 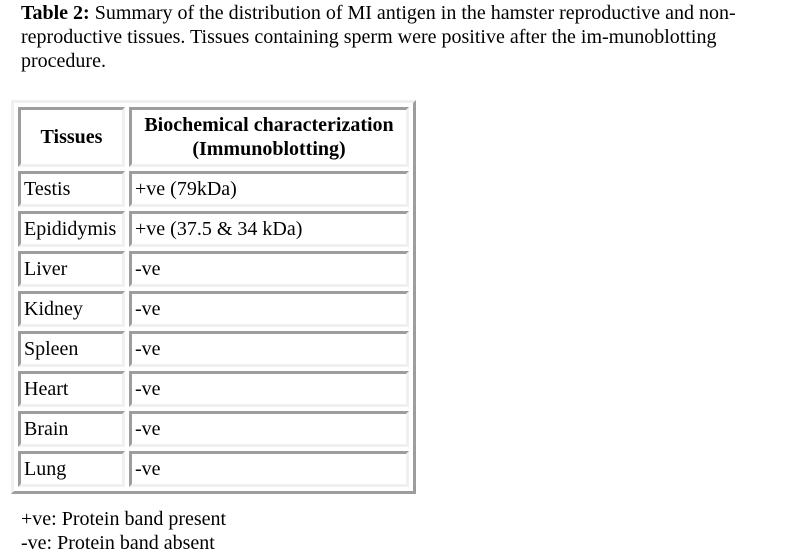 I want to click on tissue-cell: Testis, so click(x=71, y=189).